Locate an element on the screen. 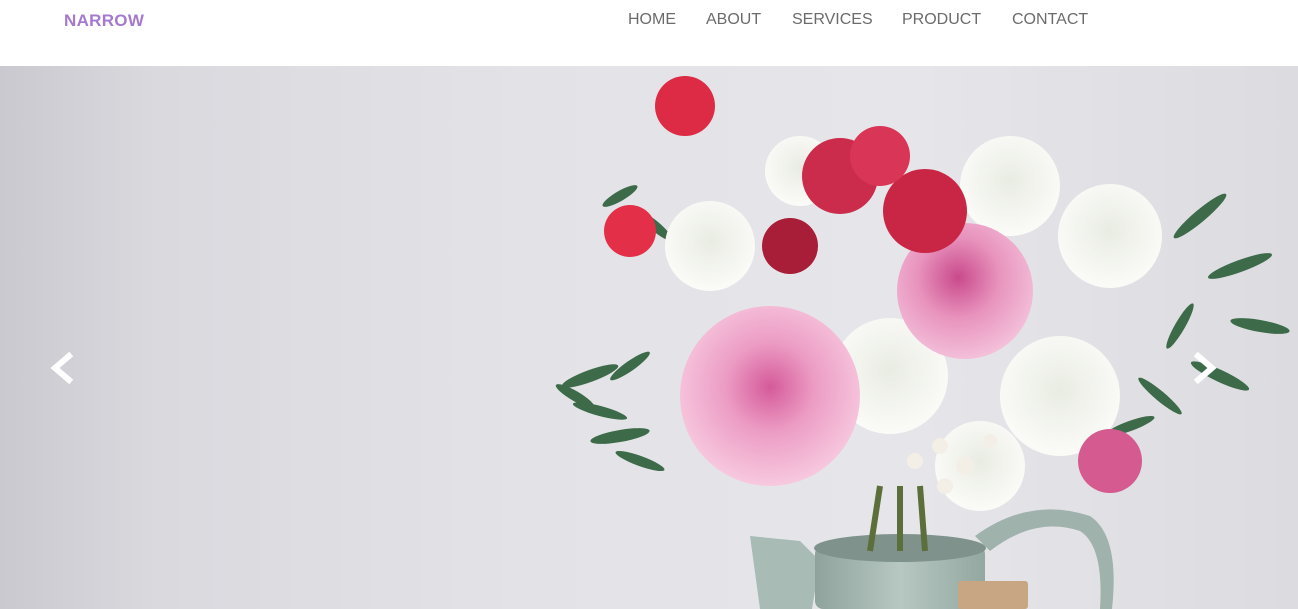  chevron-left-icon is located at coordinates (62, 368).